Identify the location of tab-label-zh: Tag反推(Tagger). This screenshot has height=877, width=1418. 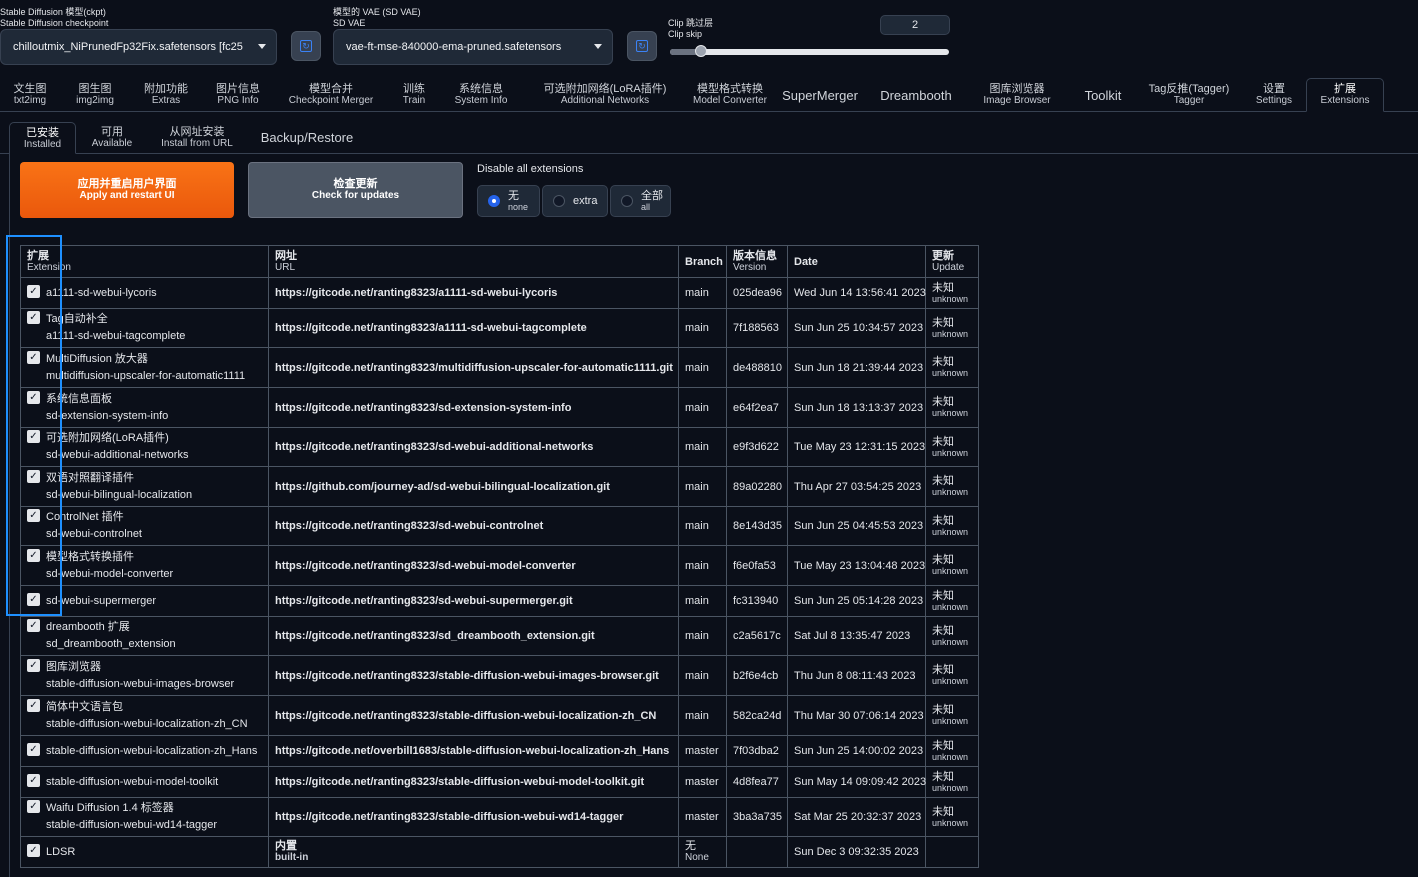
(1189, 89).